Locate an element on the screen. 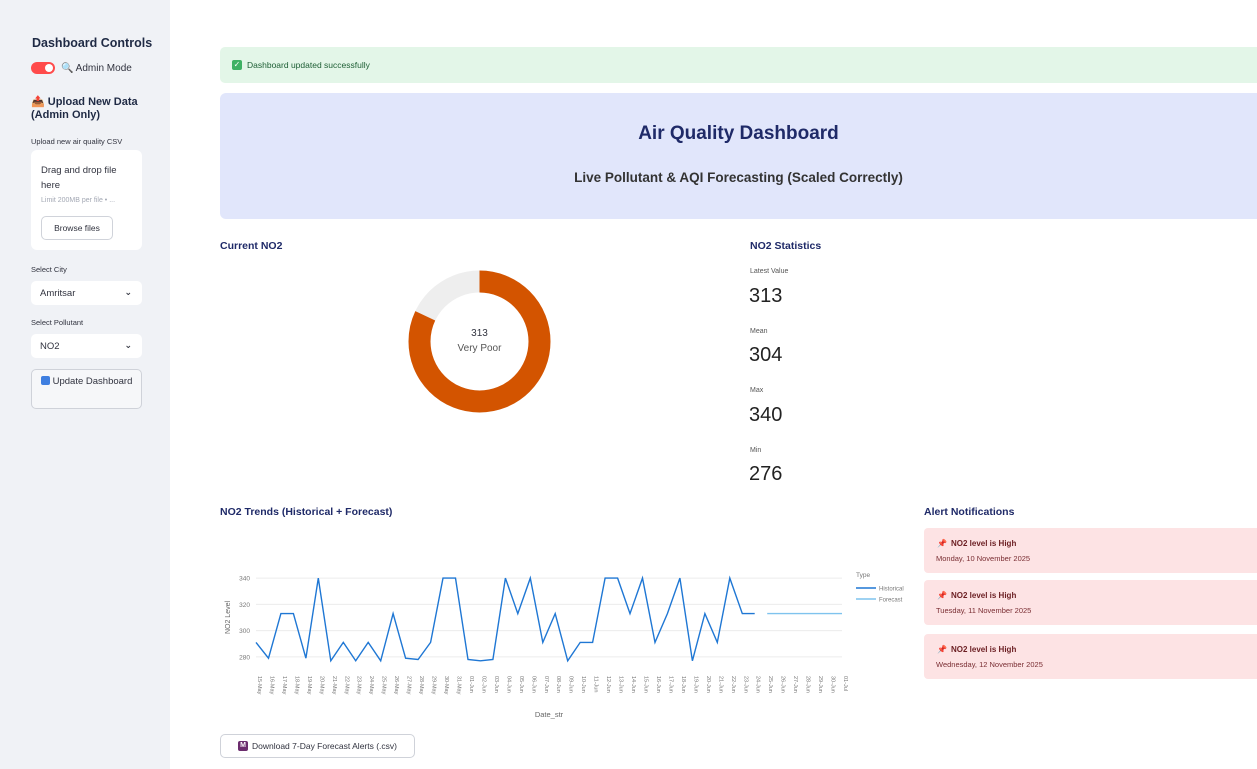 The width and height of the screenshot is (1257, 769). success-text: Dashboard updated successfully is located at coordinates (308, 65).